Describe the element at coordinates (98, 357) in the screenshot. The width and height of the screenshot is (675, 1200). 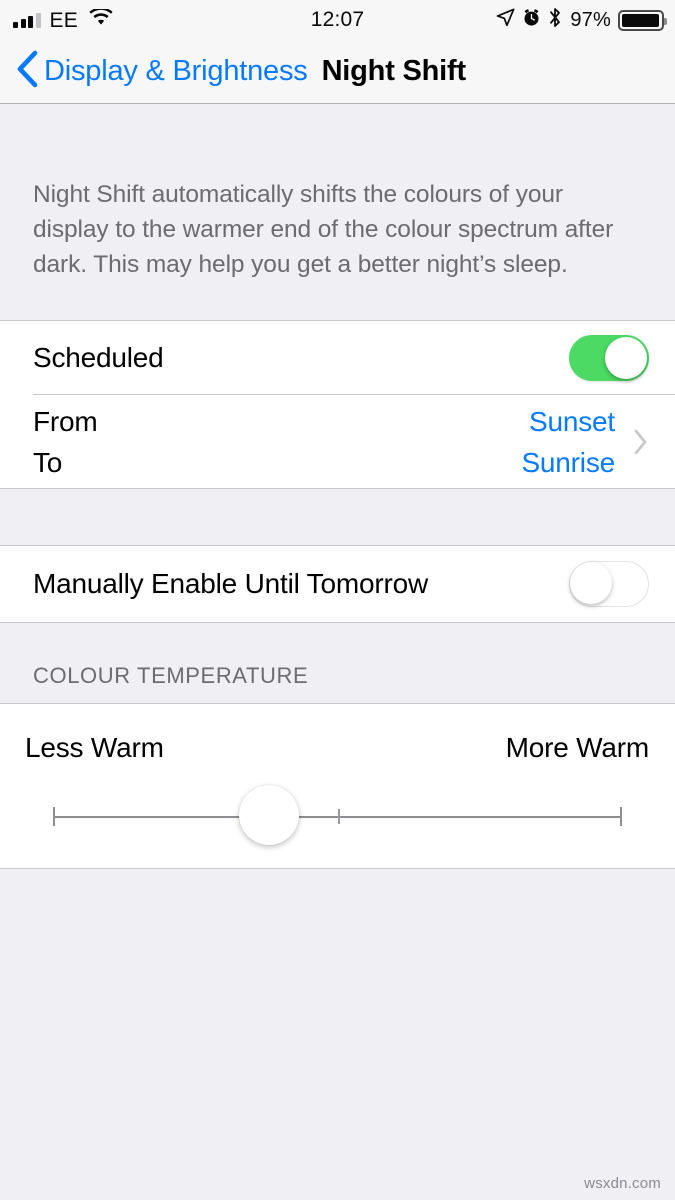
I see `scheduled-label: Scheduled` at that location.